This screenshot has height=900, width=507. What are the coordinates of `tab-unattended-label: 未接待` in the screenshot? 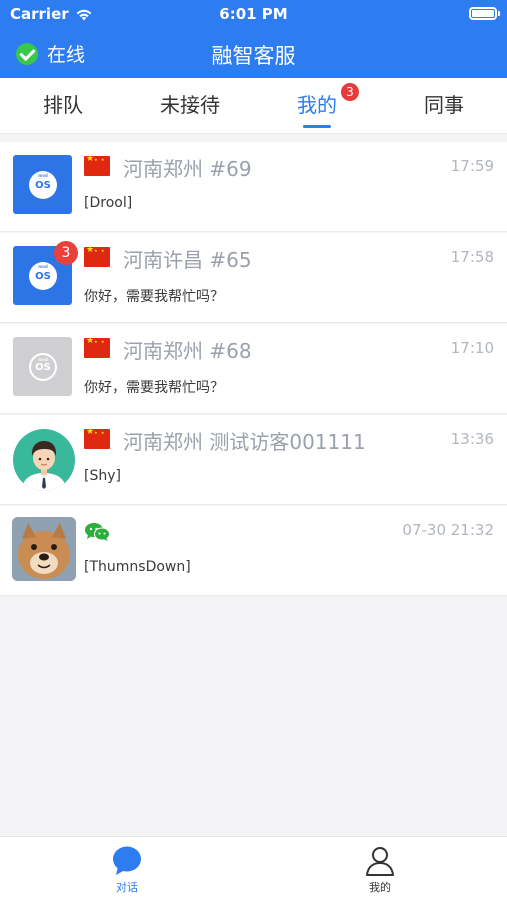 It's located at (190, 105).